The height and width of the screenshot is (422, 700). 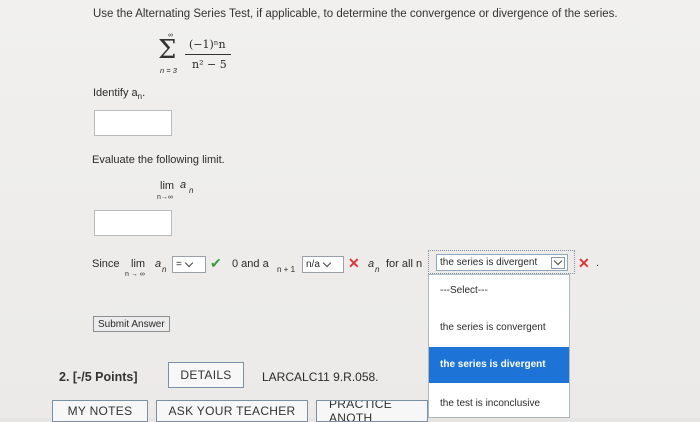 What do you see at coordinates (499, 404) in the screenshot?
I see `dropdown-option: the test is inconclusive` at bounding box center [499, 404].